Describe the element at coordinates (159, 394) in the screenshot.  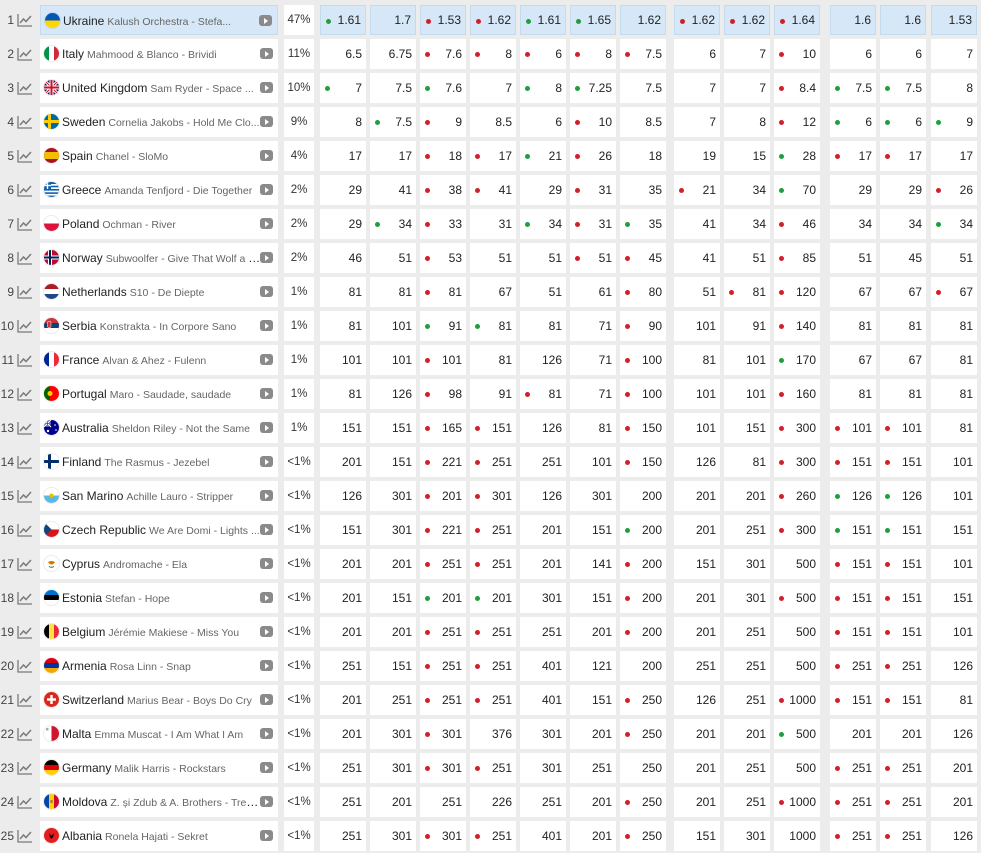
I see `country-cell: Portugal Maro - Saudade, saudade` at that location.